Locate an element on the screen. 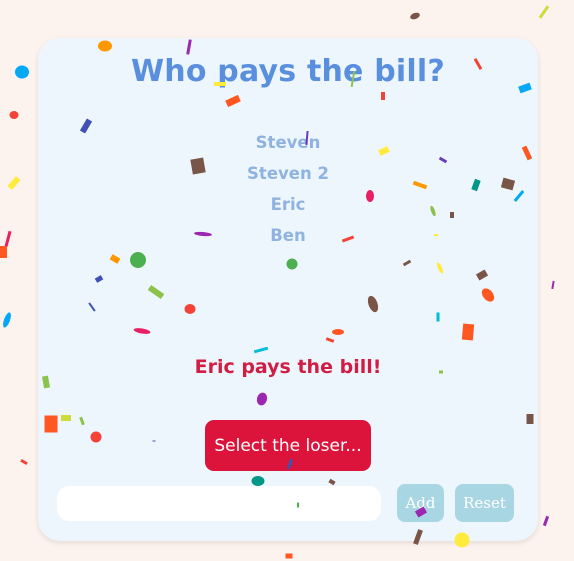  participant-name: Steven 2 is located at coordinates (288, 173).